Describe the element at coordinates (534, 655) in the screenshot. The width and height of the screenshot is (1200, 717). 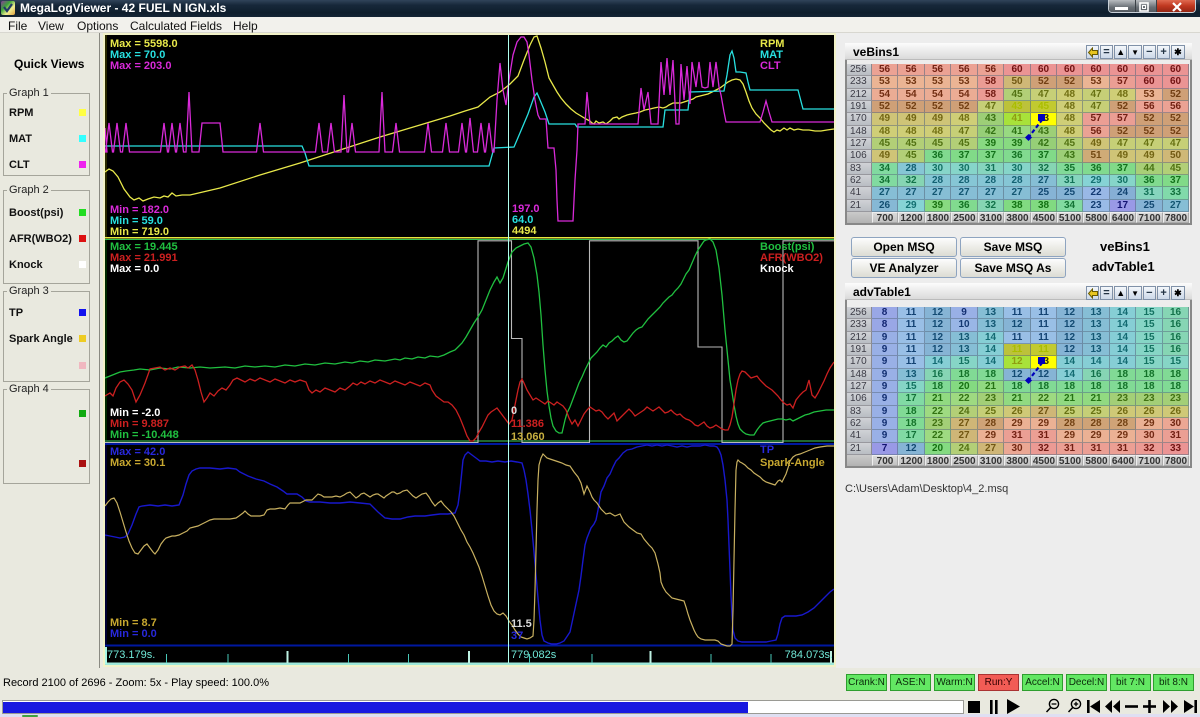
I see `svg-text: 779.082s` at that location.